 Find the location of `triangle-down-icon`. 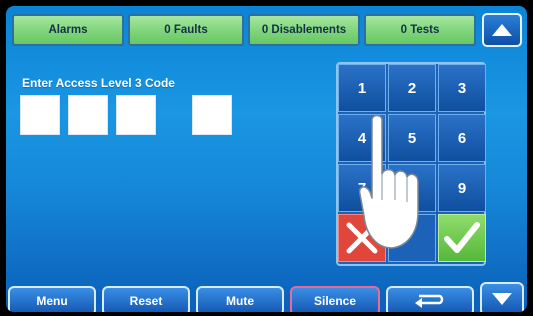

triangle-down-icon is located at coordinates (502, 299).